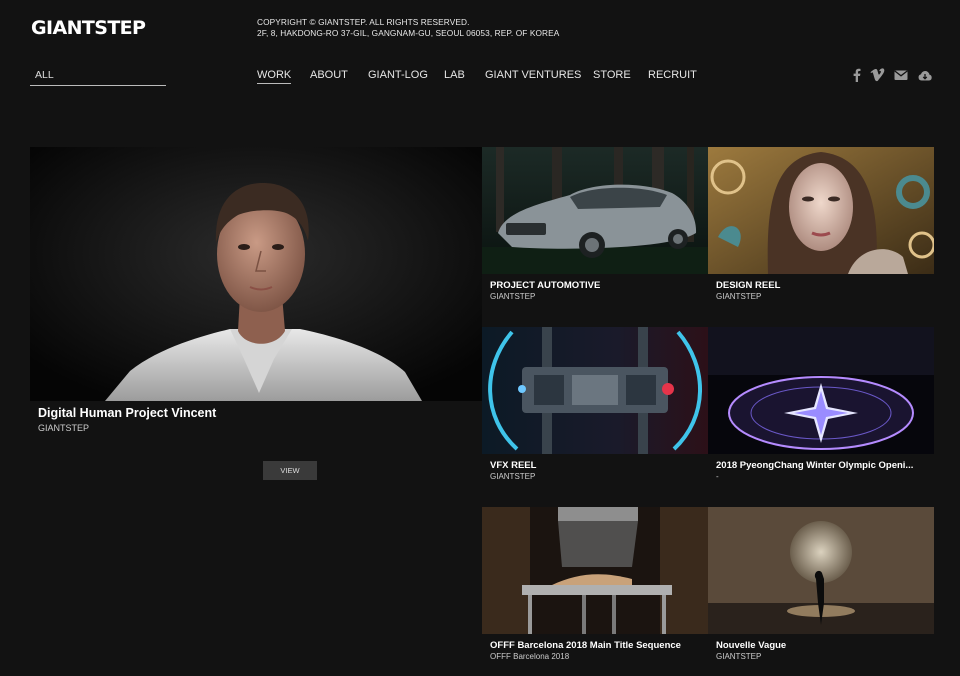  What do you see at coordinates (901, 75) in the screenshot?
I see `mail-icon` at bounding box center [901, 75].